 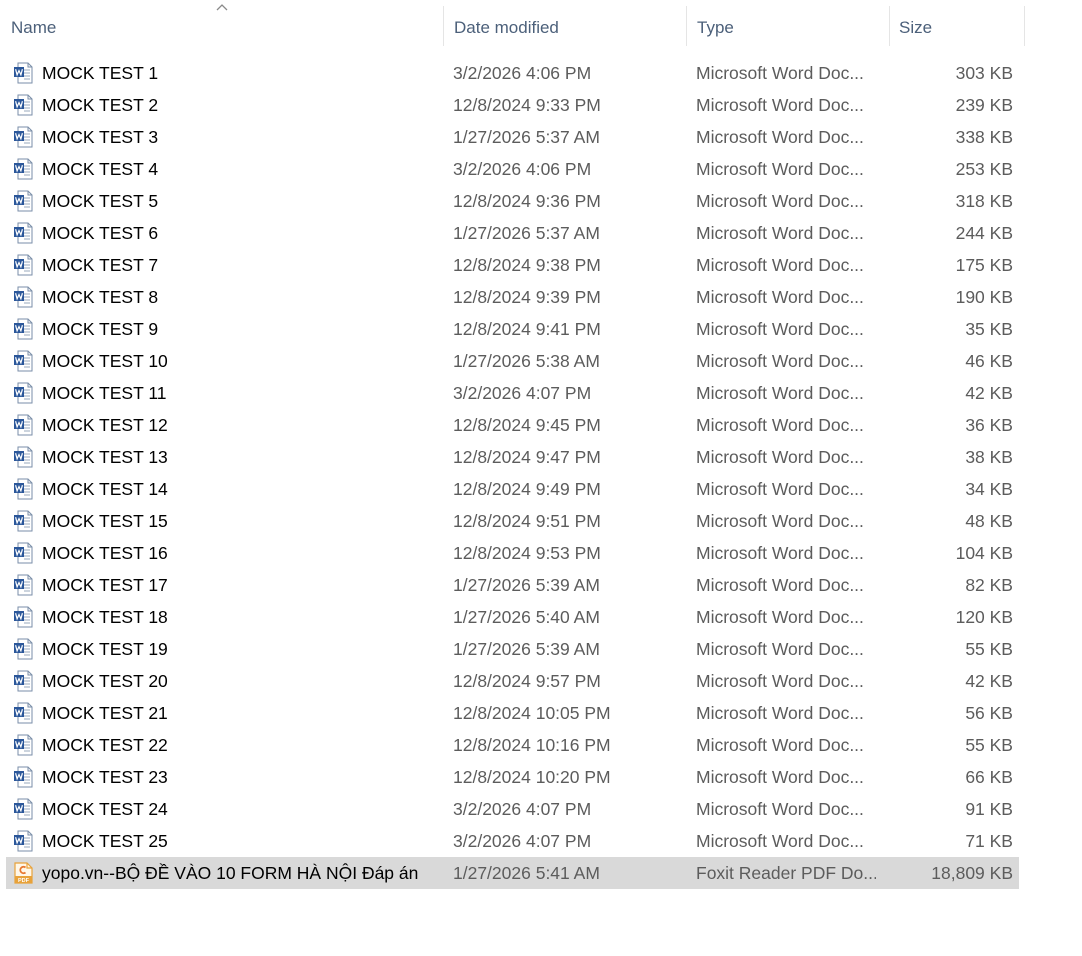 I want to click on file-date-modified: 12/8/2024 9:41 PM, so click(x=527, y=329).